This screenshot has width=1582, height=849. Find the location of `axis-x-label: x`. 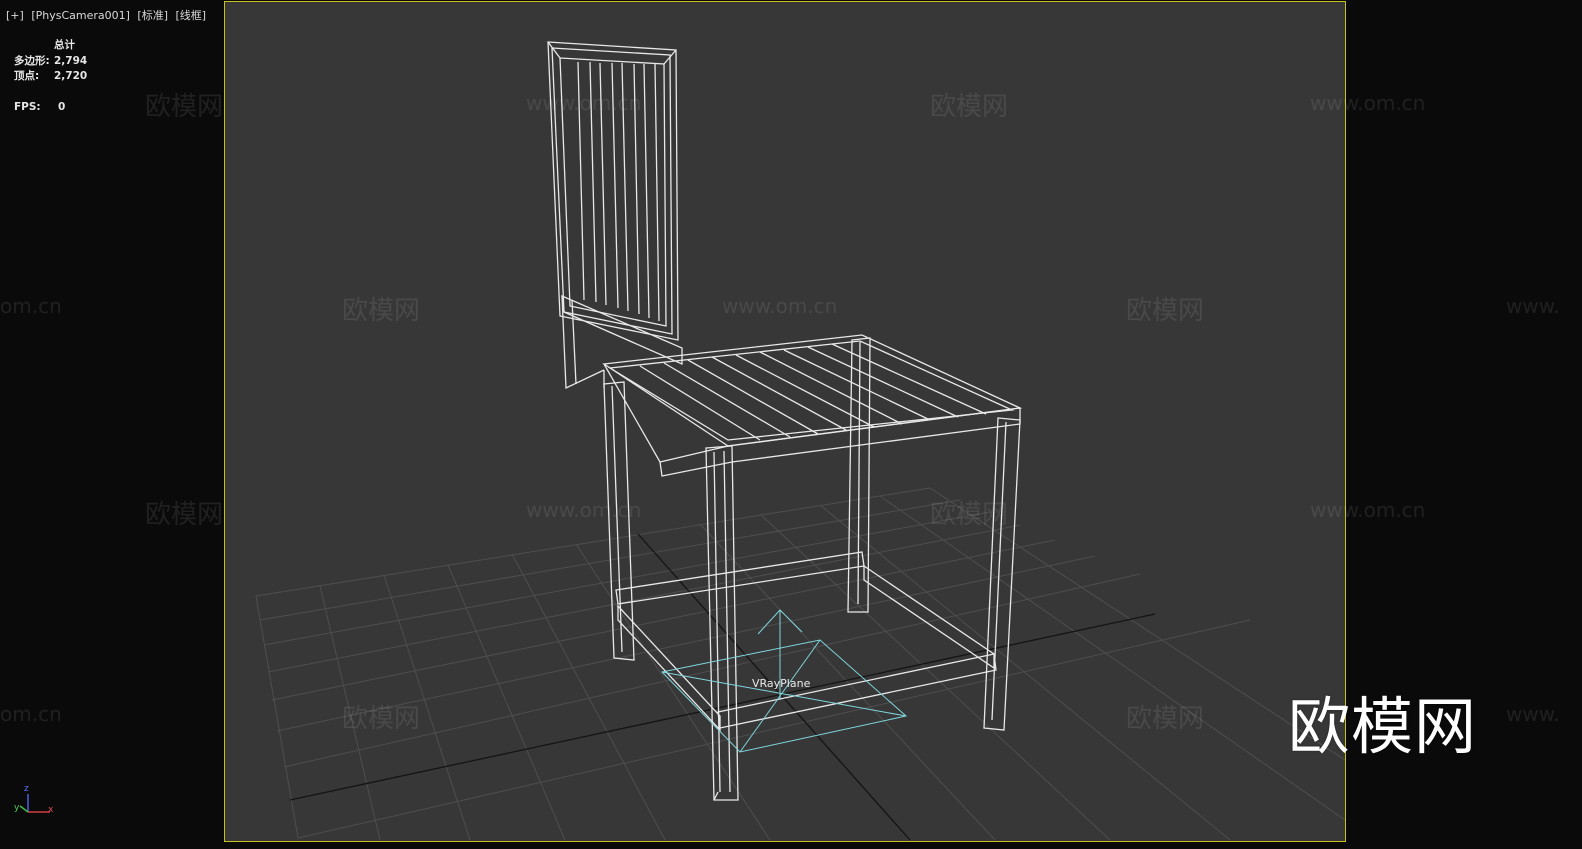

axis-x-label: x is located at coordinates (51, 810).